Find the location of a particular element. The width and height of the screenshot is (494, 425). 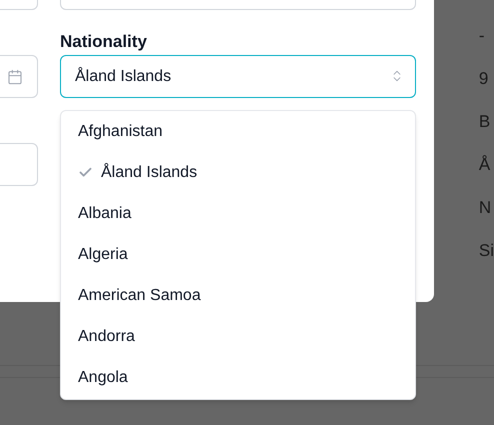

date-field is located at coordinates (19, 76).